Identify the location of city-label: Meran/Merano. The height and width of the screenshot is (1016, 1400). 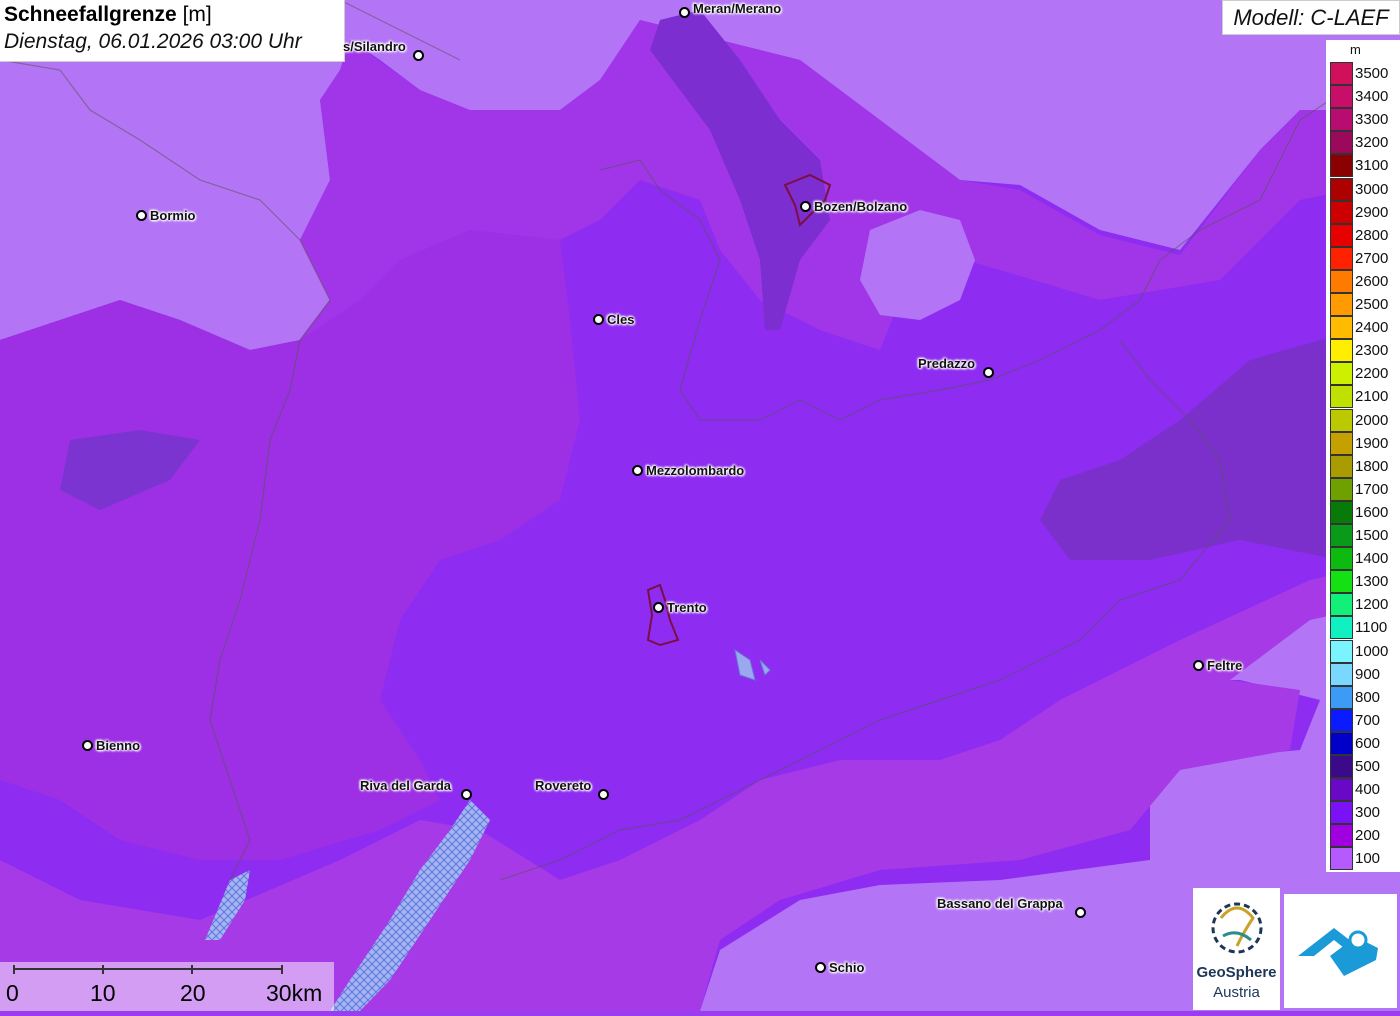
(737, 8).